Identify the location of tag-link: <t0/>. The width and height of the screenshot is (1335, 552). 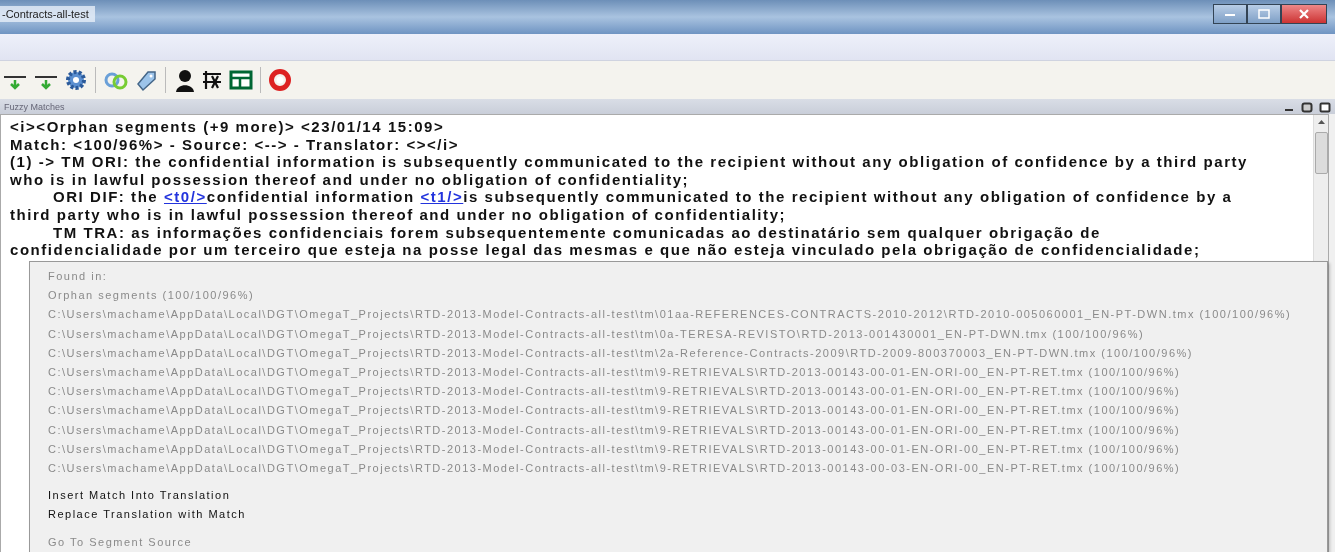
(185, 197).